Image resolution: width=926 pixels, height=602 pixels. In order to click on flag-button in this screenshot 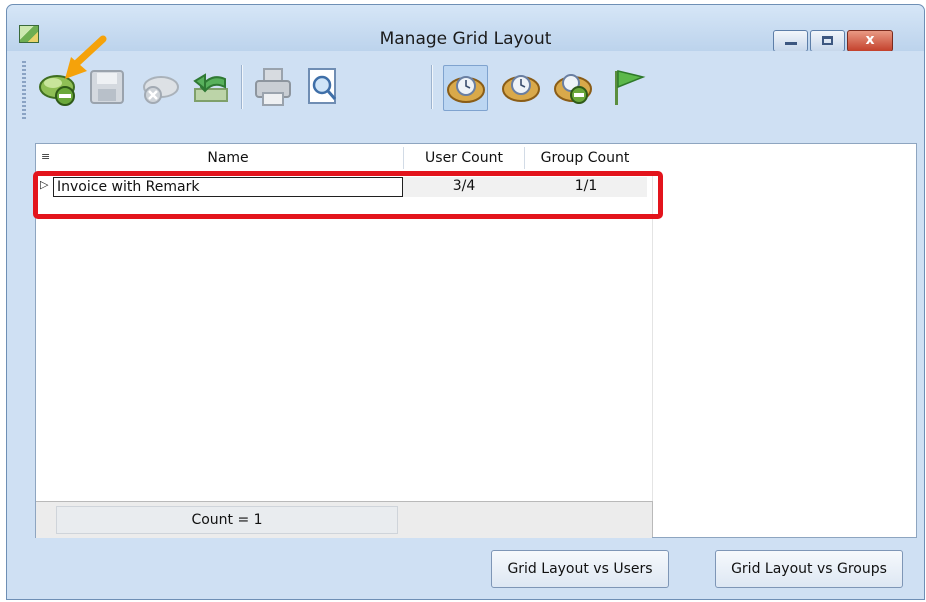, I will do `click(627, 87)`.